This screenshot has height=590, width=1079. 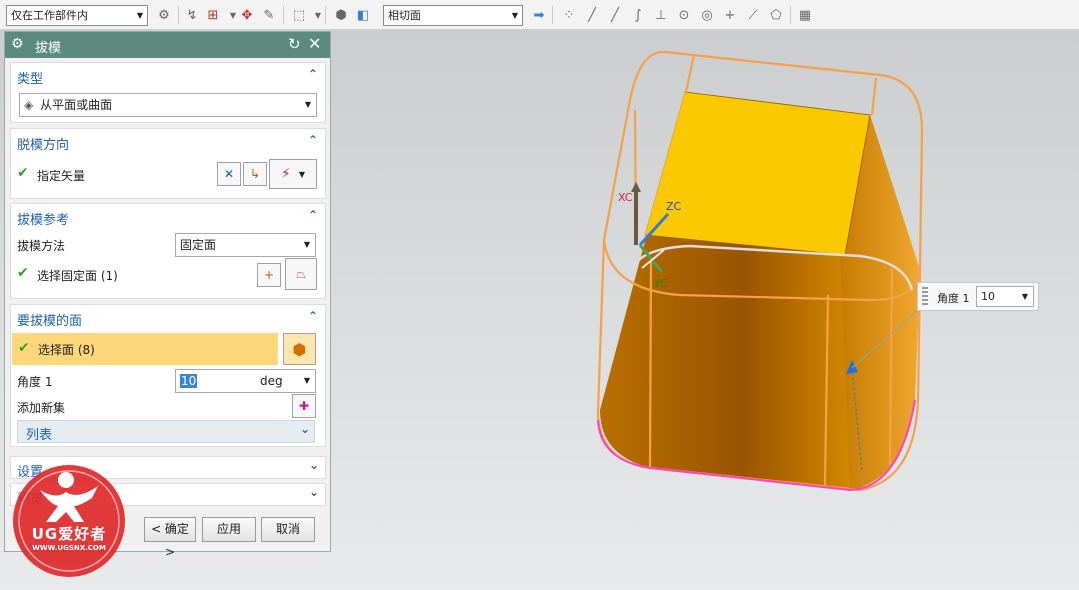 I want to click on method-label: 拔模方法, so click(x=41, y=246).